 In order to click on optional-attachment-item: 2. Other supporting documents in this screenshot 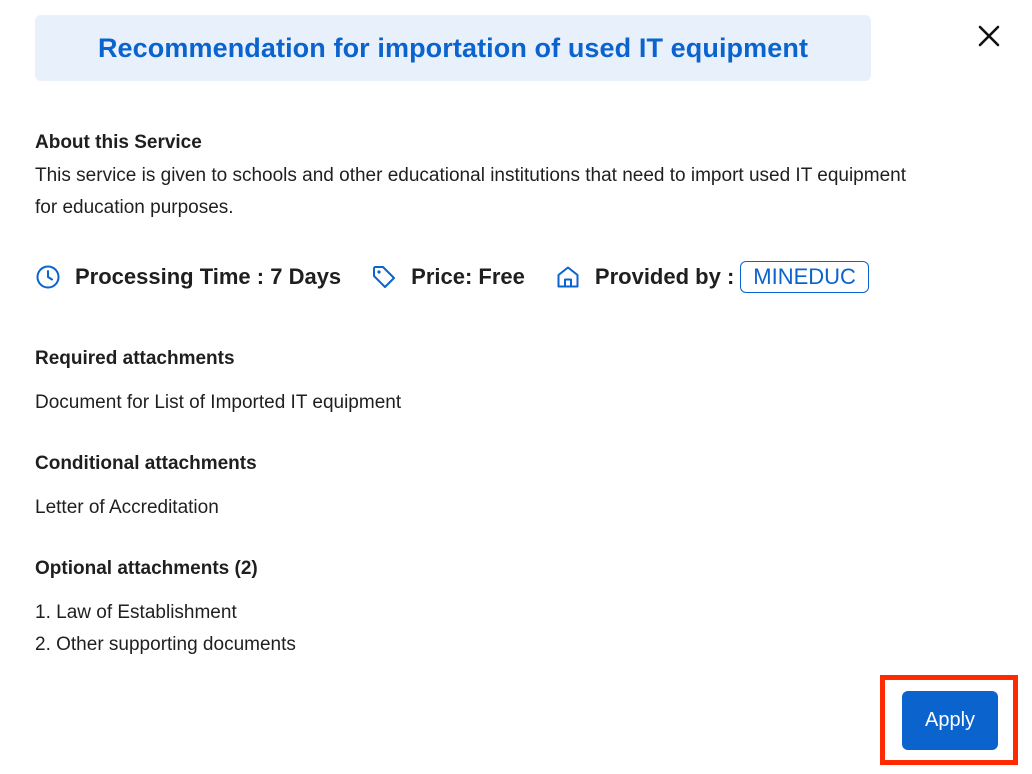, I will do `click(165, 644)`.